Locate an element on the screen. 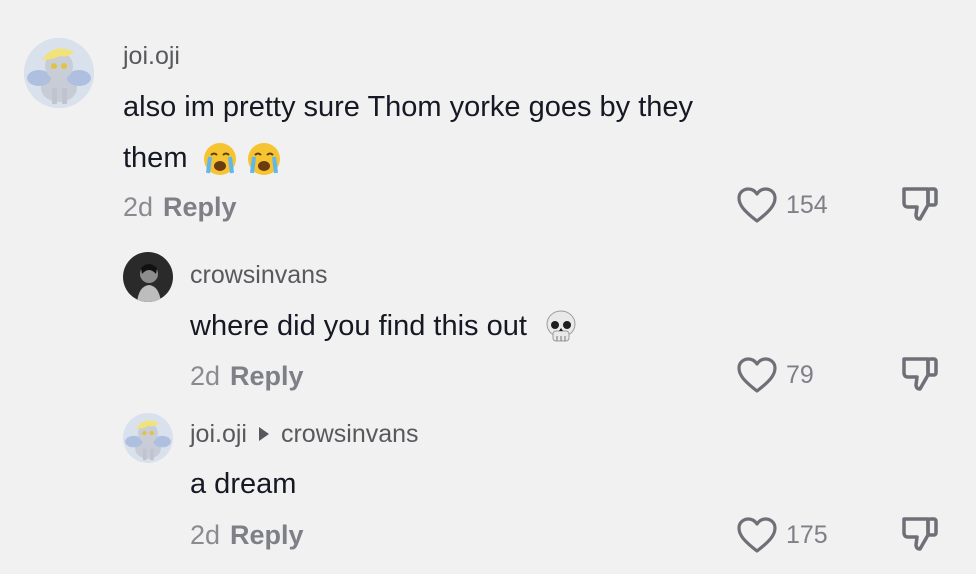 This screenshot has height=574, width=976. reply-to-username: crowsinvans is located at coordinates (350, 434).